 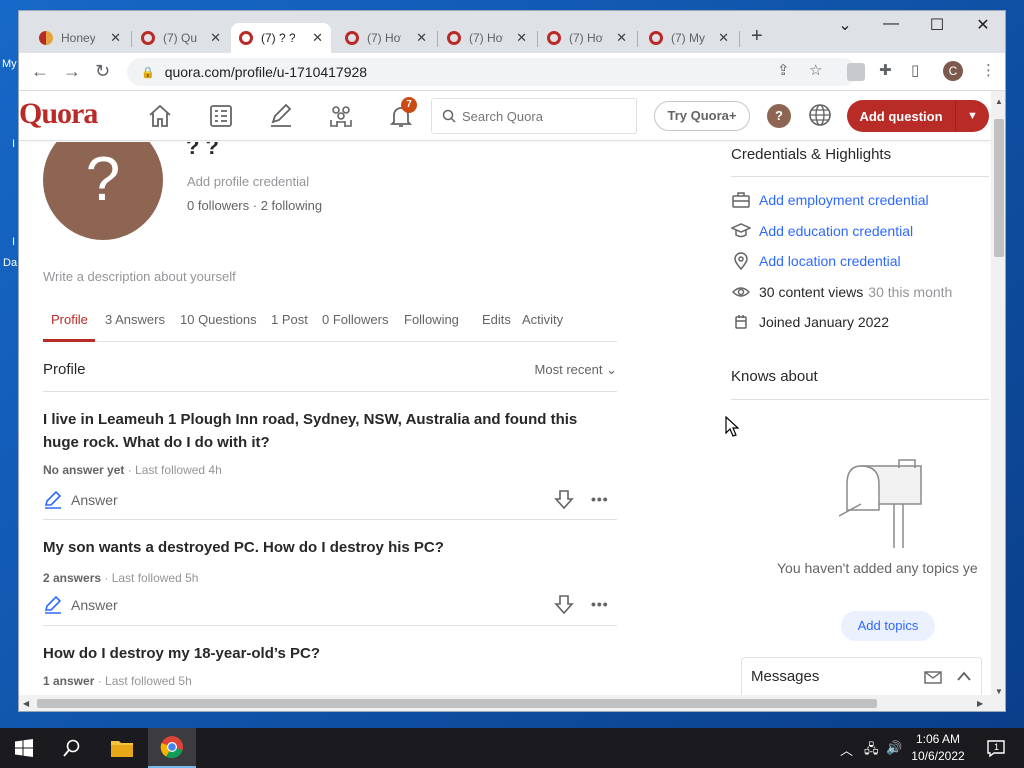 I want to click on back-arrow-icon: ←, so click(x=40, y=71).